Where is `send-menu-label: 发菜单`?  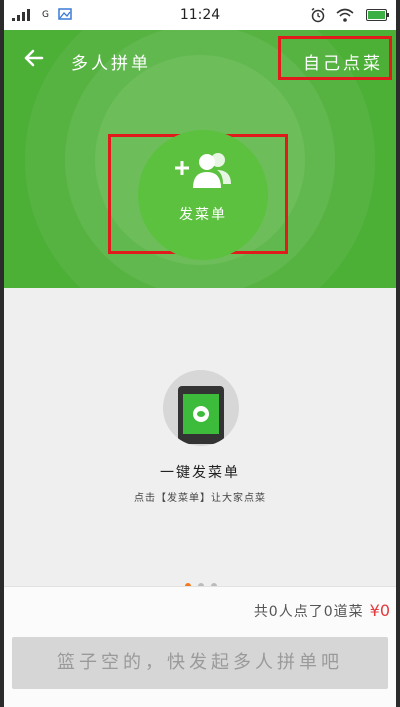 send-menu-label: 发菜单 is located at coordinates (203, 215).